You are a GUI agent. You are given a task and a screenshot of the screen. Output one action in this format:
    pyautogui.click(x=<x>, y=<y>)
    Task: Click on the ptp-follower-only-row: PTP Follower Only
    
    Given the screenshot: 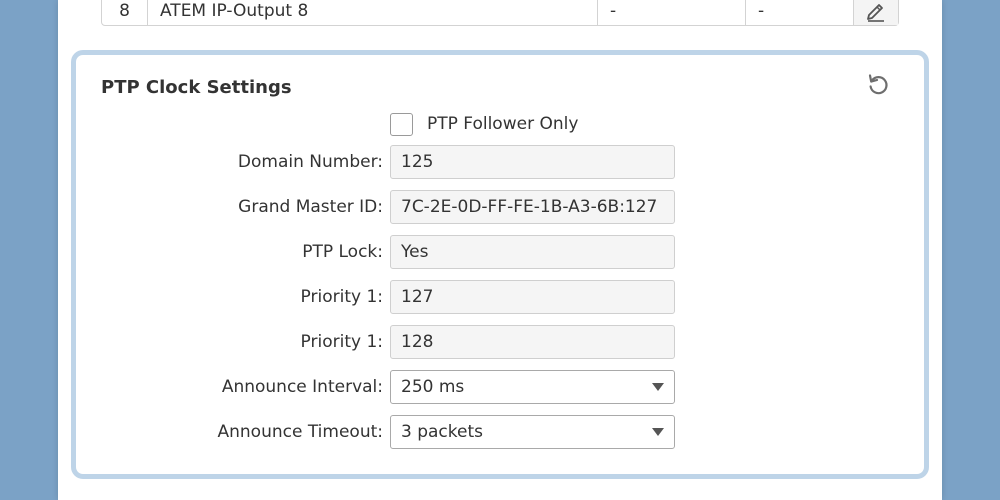 What is the action you would take?
    pyautogui.click(x=484, y=124)
    